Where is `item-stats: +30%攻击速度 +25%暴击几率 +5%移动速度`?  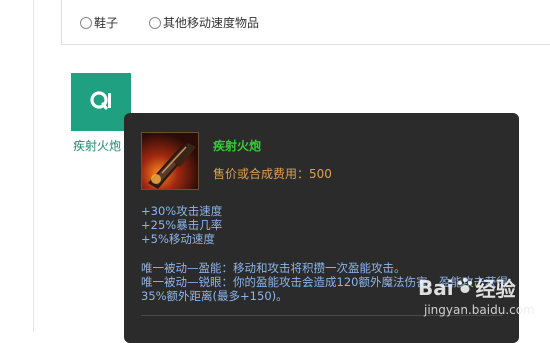
item-stats: +30%攻击速度 +25%暴击几率 +5%移动速度 is located at coordinates (181, 225).